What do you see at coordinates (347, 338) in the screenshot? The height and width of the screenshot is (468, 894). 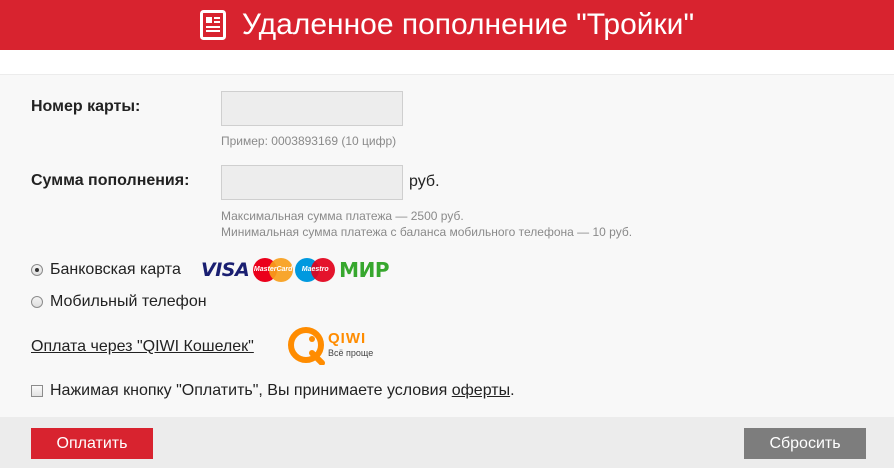 I see `qiwi-logo-name: QIWI` at bounding box center [347, 338].